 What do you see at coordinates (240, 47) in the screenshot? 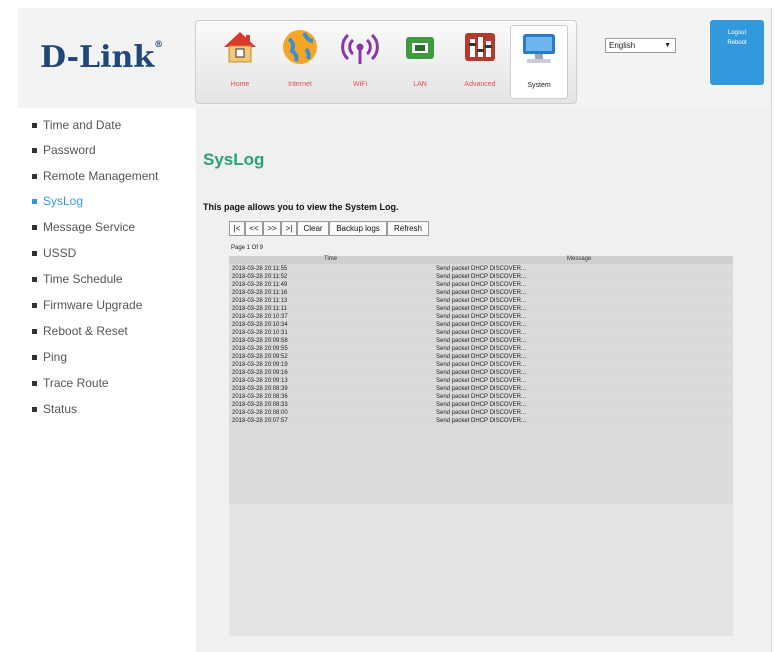
I see `home-icon` at bounding box center [240, 47].